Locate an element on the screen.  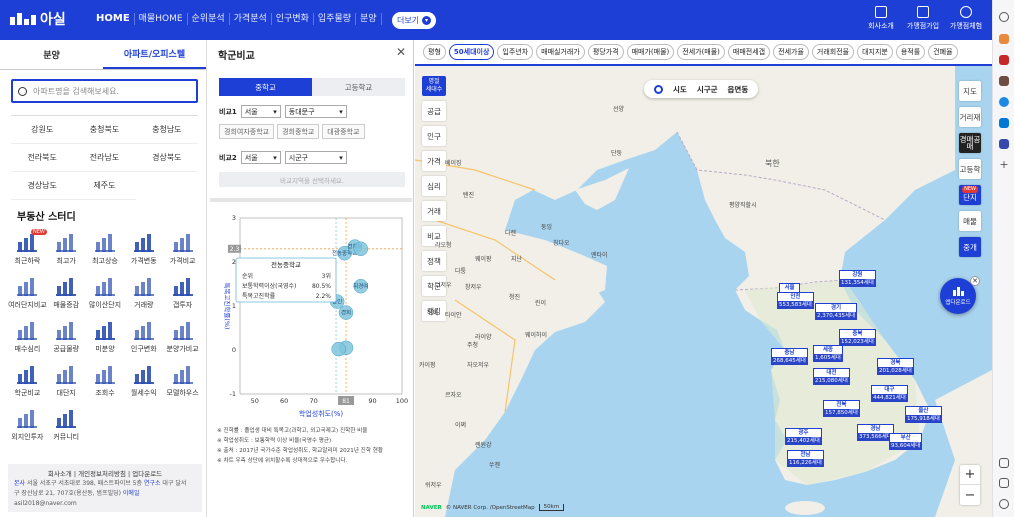
map-right-item: 고등학 is located at coordinates (970, 169).